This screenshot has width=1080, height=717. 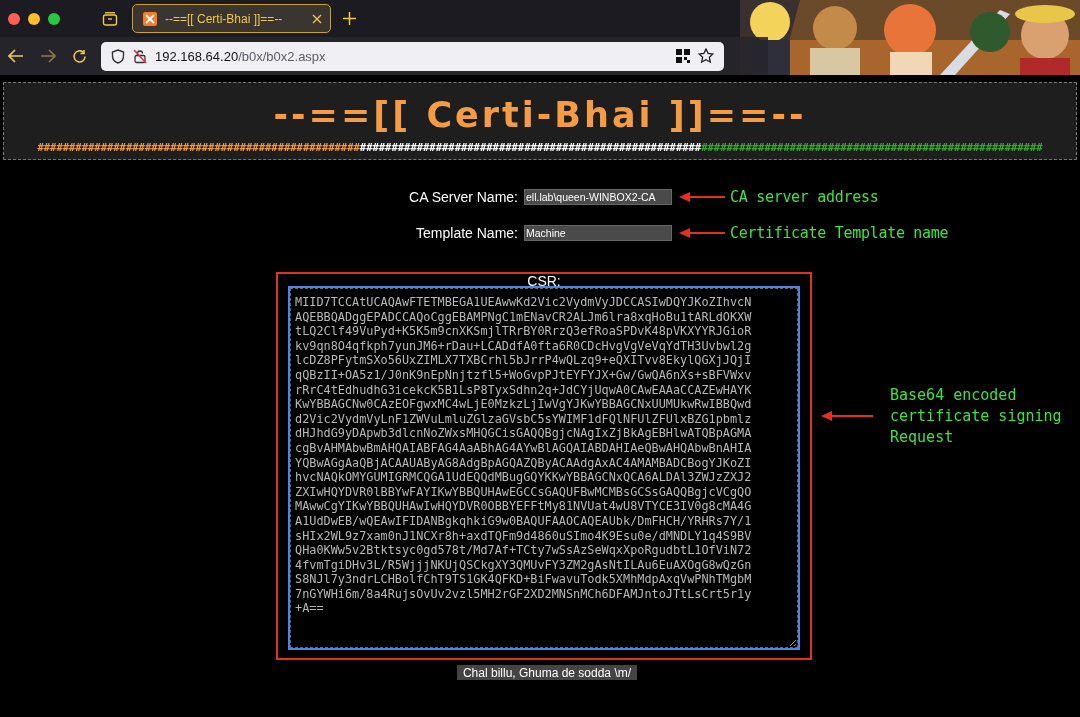 I want to click on hash-rule: ###################################################, so click(x=198, y=147).